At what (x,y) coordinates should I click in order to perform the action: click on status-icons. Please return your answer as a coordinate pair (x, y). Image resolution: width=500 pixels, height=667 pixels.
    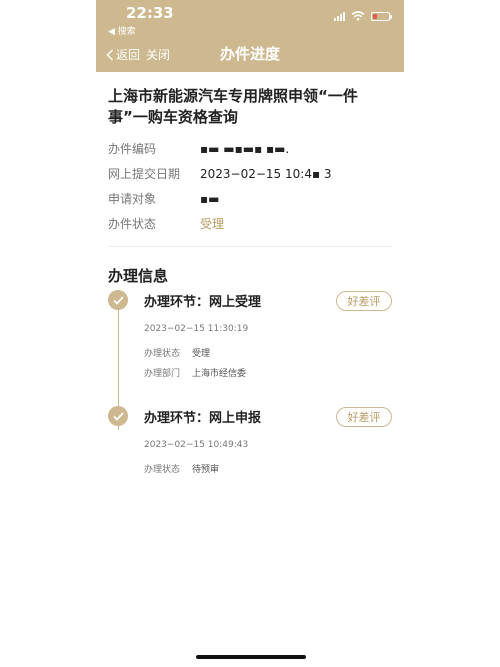
    Looking at the image, I should click on (363, 16).